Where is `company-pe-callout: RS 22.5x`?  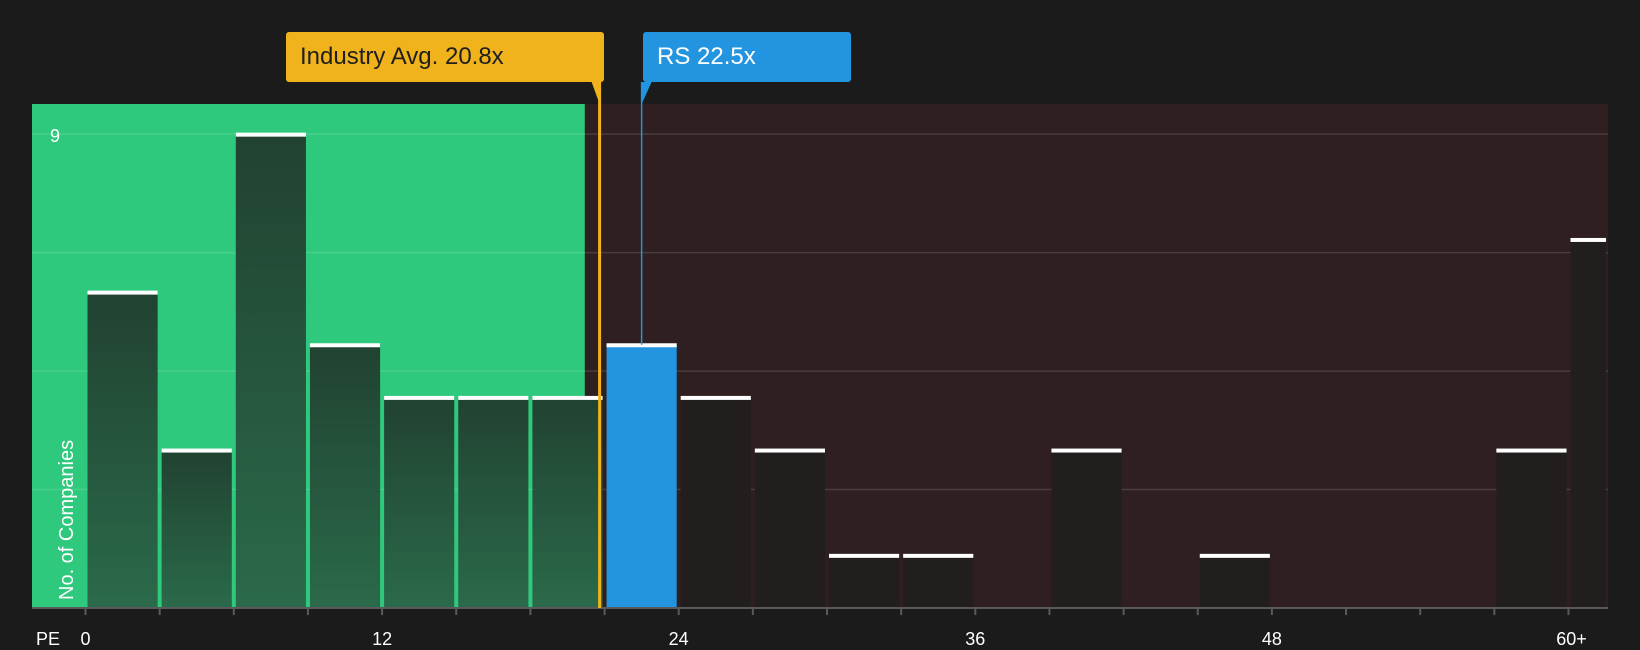
company-pe-callout: RS 22.5x is located at coordinates (747, 57).